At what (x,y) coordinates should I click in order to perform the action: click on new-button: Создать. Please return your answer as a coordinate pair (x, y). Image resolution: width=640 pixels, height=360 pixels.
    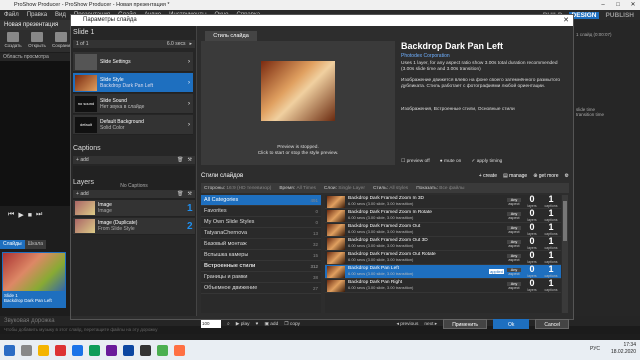
    Looking at the image, I should click on (13, 41).